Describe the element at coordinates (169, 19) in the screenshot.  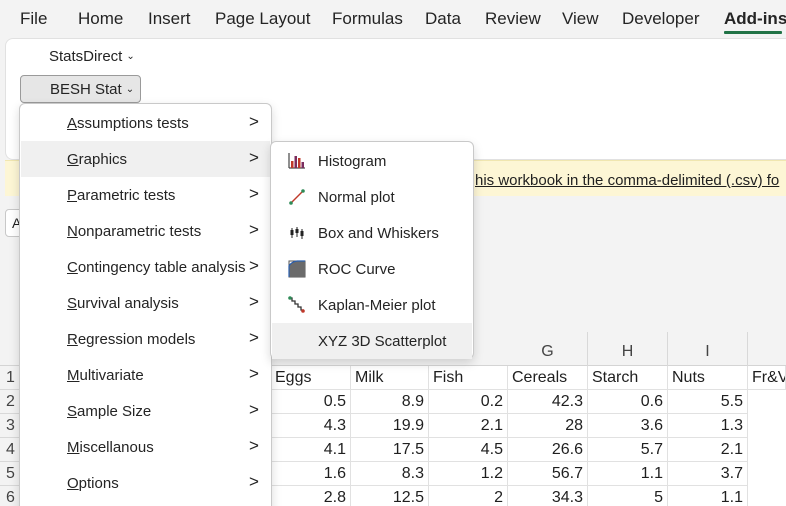
I see `tab-insert: Insert` at that location.